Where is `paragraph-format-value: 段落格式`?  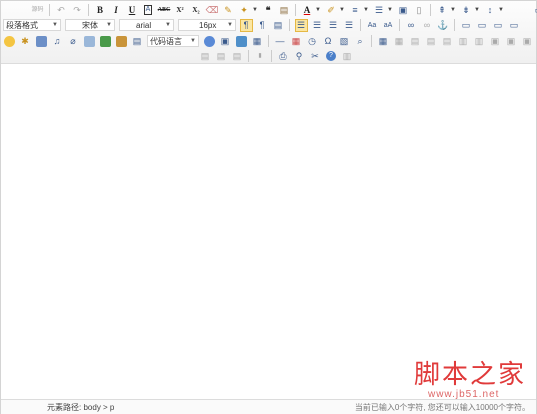 paragraph-format-value: 段落格式 is located at coordinates (22, 25).